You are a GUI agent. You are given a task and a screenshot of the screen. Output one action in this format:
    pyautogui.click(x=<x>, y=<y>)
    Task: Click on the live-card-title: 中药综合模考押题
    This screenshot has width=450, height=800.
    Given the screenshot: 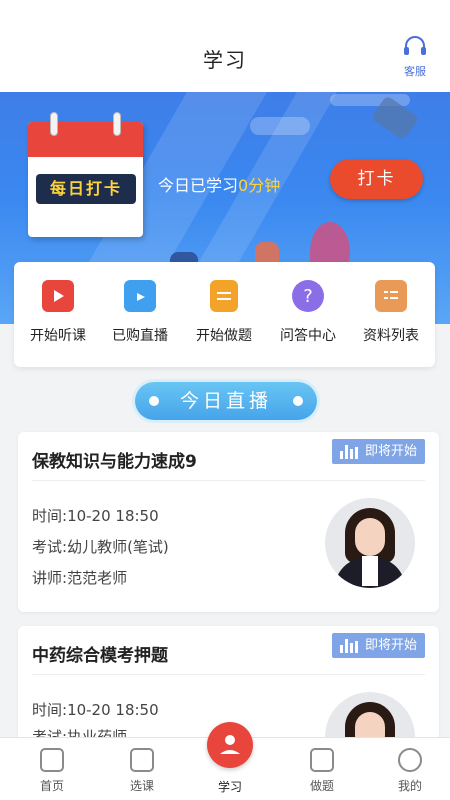 What is the action you would take?
    pyautogui.click(x=100, y=656)
    